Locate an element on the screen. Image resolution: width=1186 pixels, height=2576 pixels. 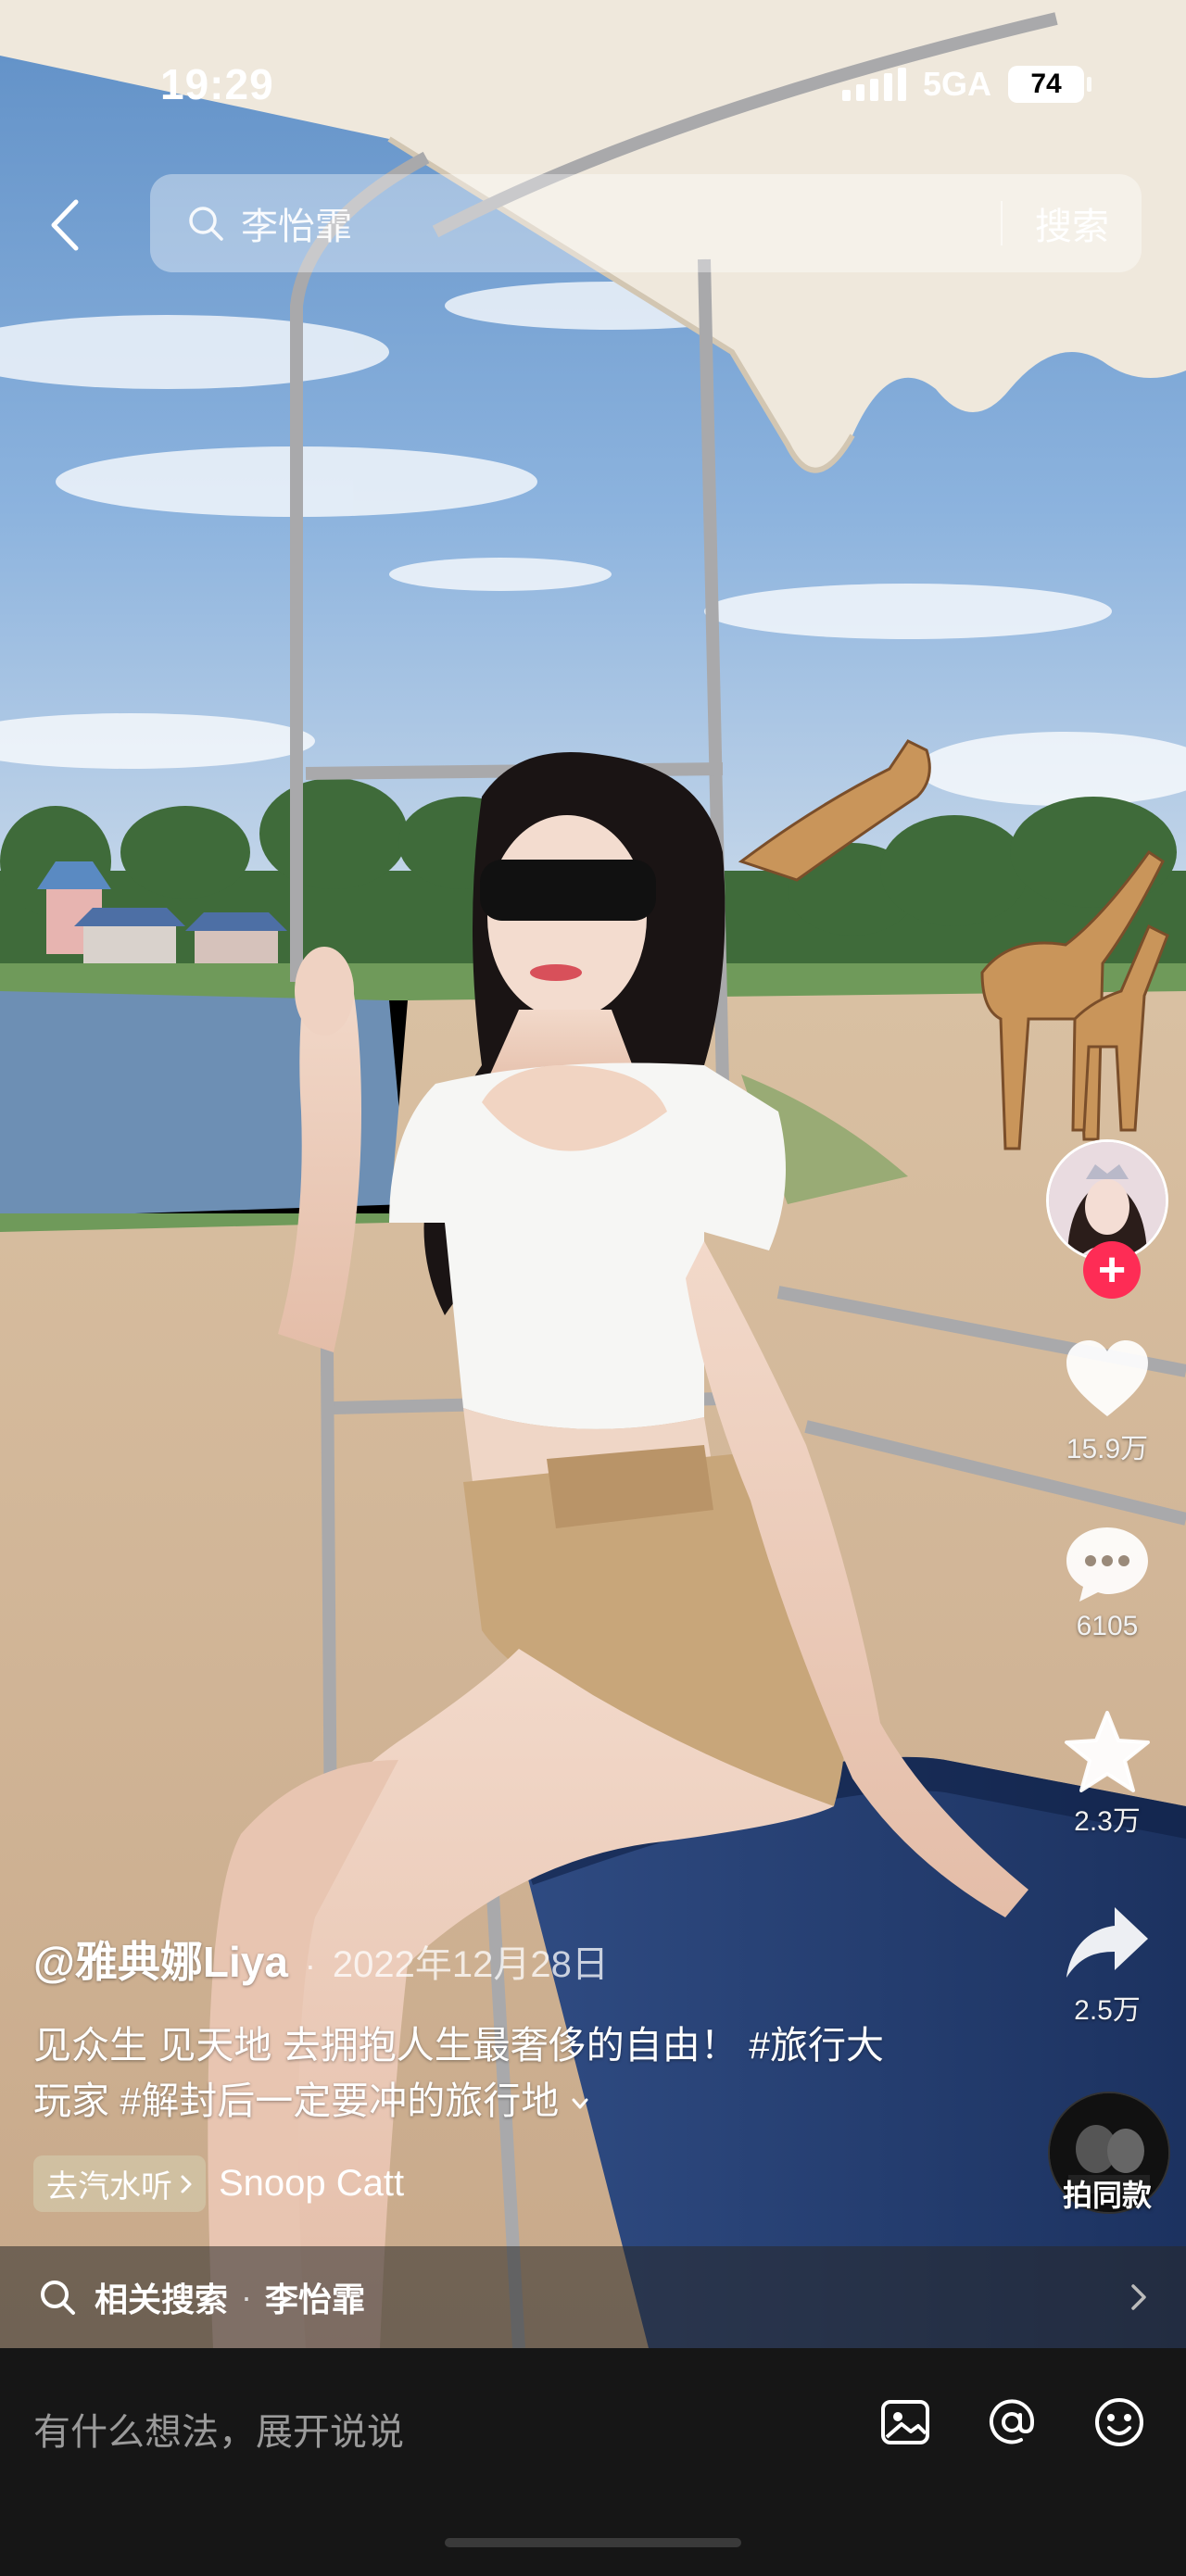
music-title: Snoop Catt is located at coordinates (311, 2184).